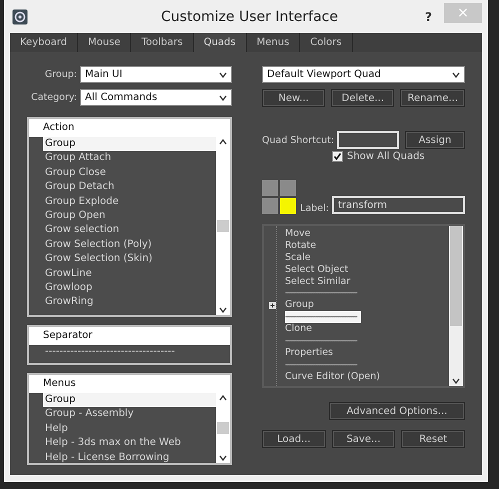  What do you see at coordinates (53, 97) in the screenshot?
I see `field-label: Category:` at bounding box center [53, 97].